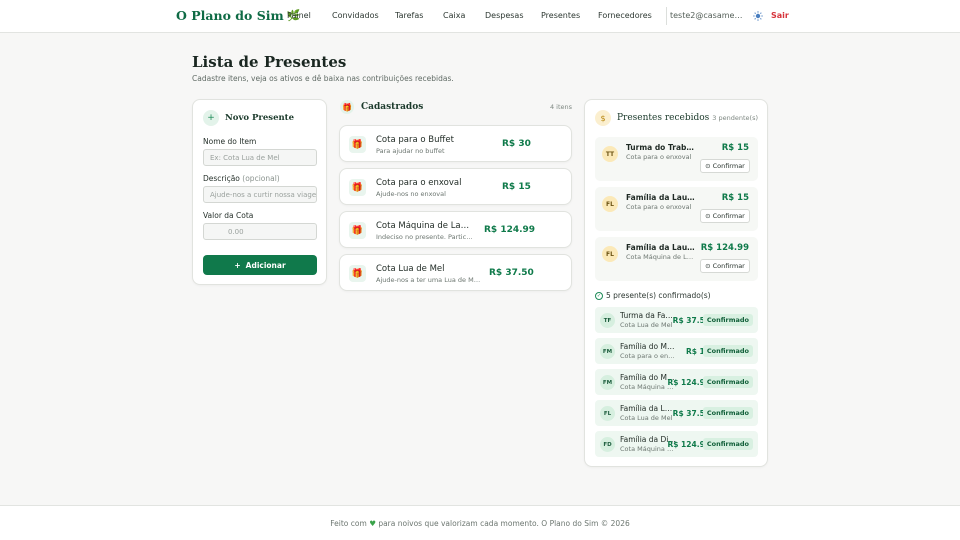 Image resolution: width=960 pixels, height=540 pixels. I want to click on registered-title: Cadastrados, so click(392, 107).